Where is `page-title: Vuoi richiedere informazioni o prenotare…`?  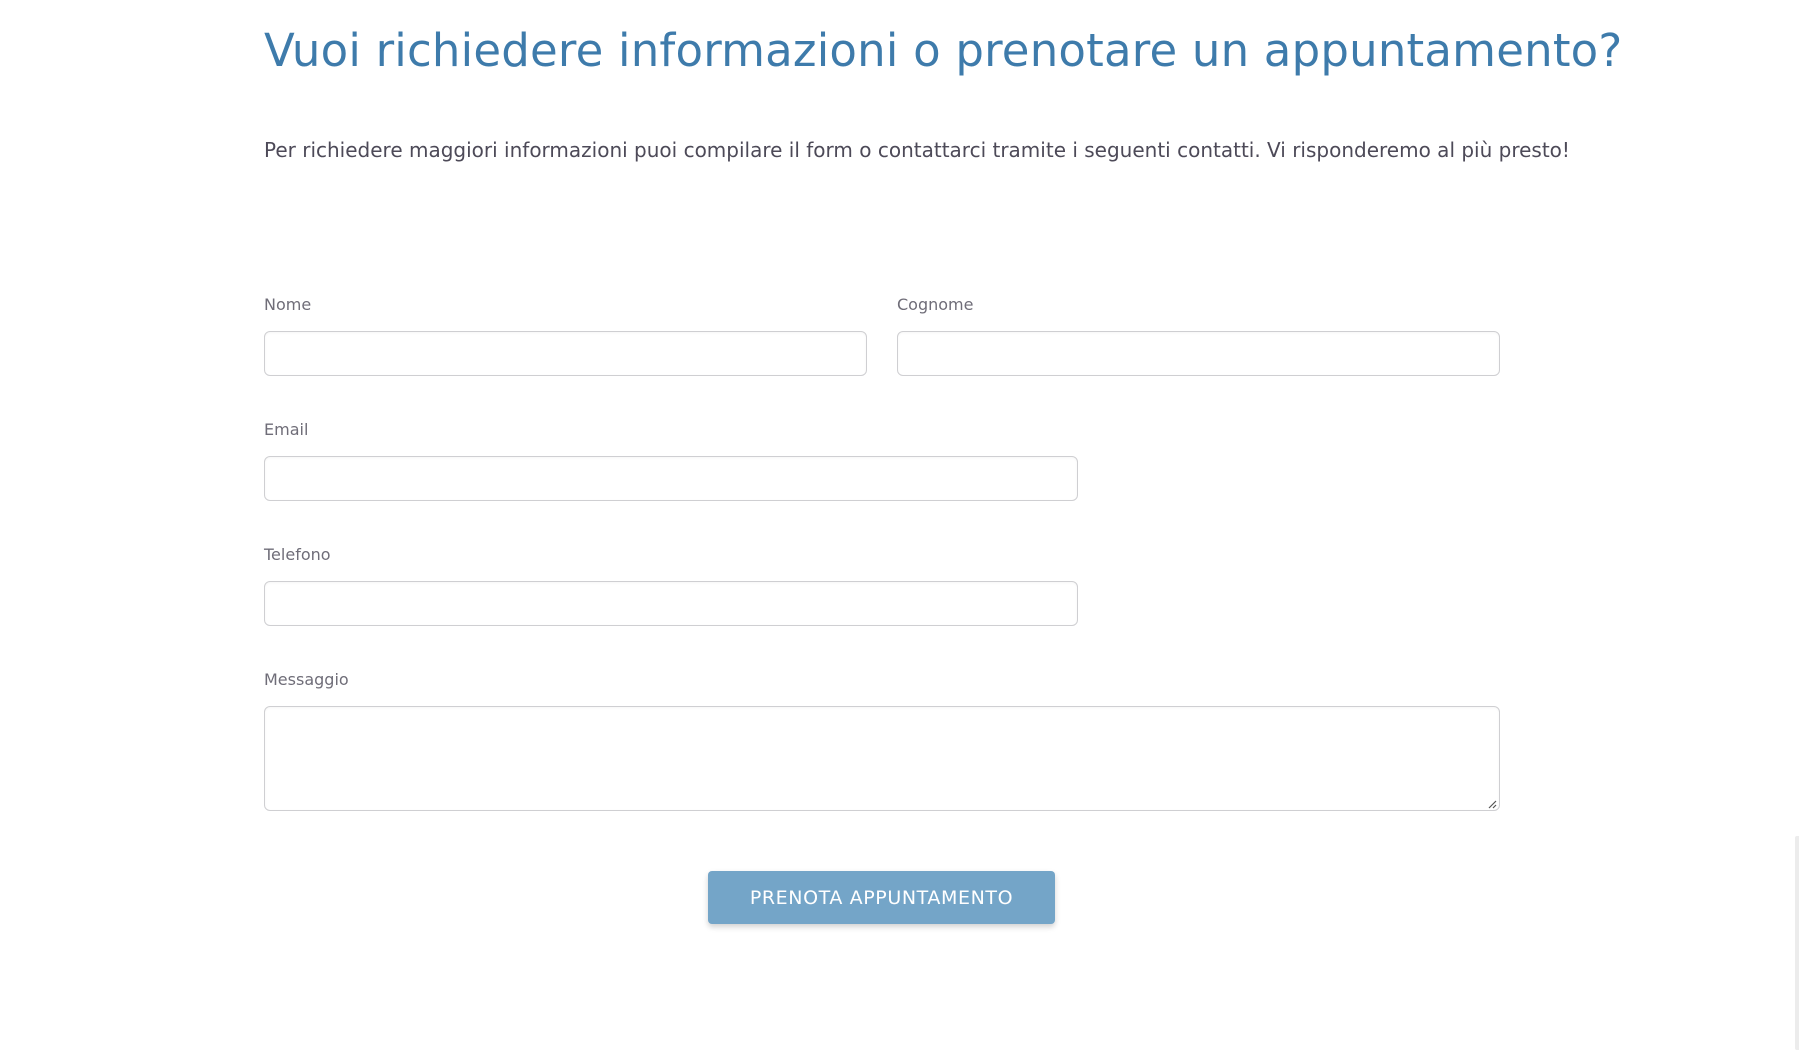
page-title: Vuoi richiedere informazioni o prenotare… is located at coordinates (943, 50).